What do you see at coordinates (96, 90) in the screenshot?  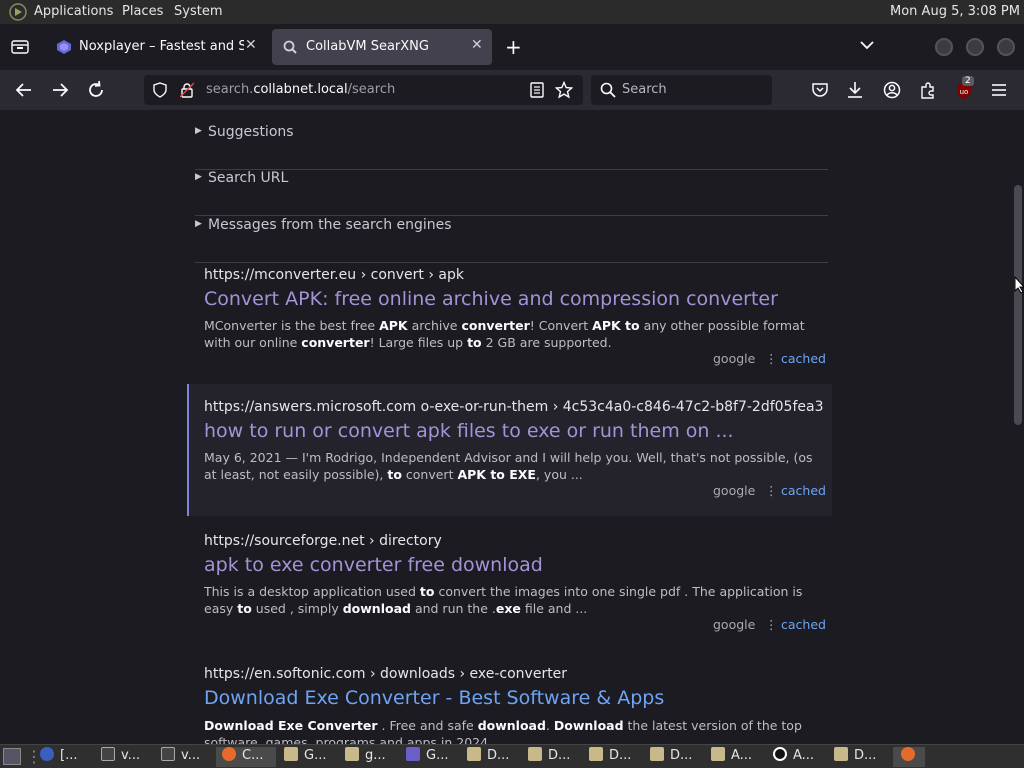 I see `reload-icon` at bounding box center [96, 90].